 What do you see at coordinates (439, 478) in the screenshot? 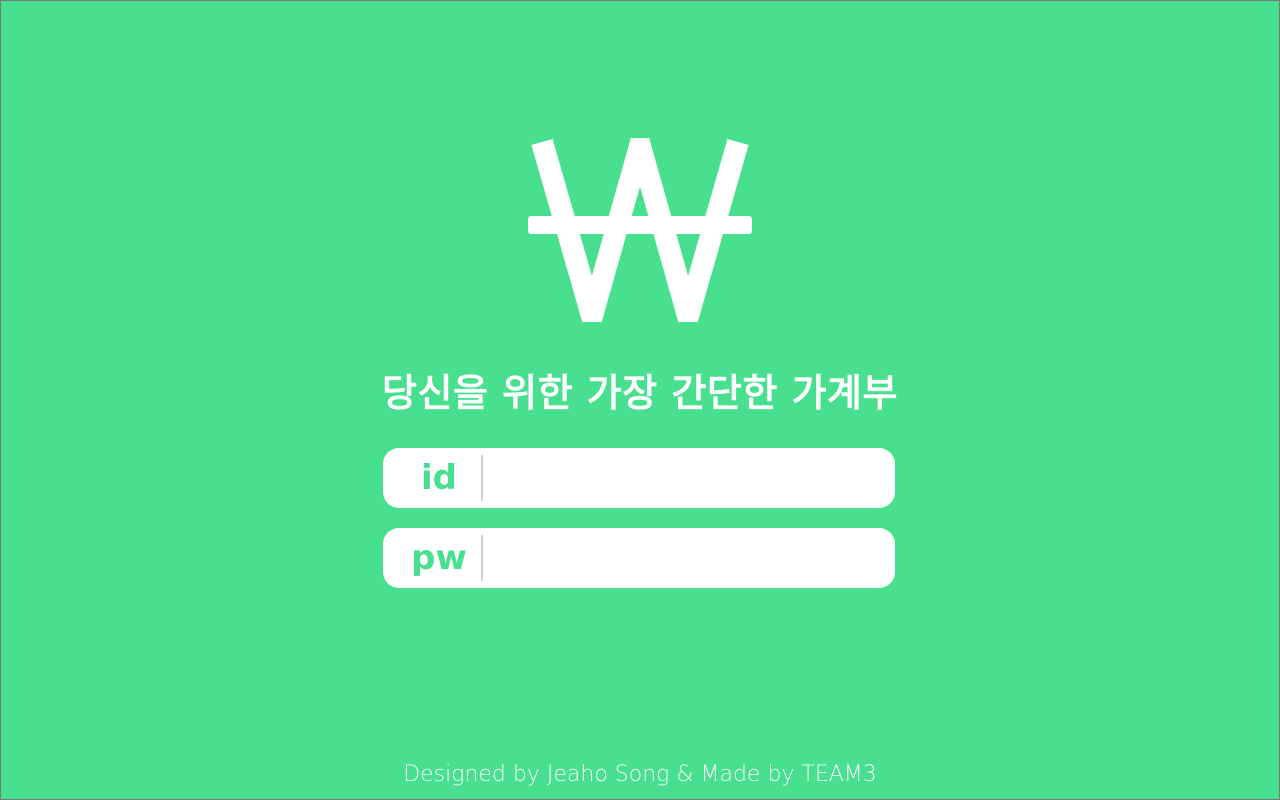
I see `id-label: id` at bounding box center [439, 478].